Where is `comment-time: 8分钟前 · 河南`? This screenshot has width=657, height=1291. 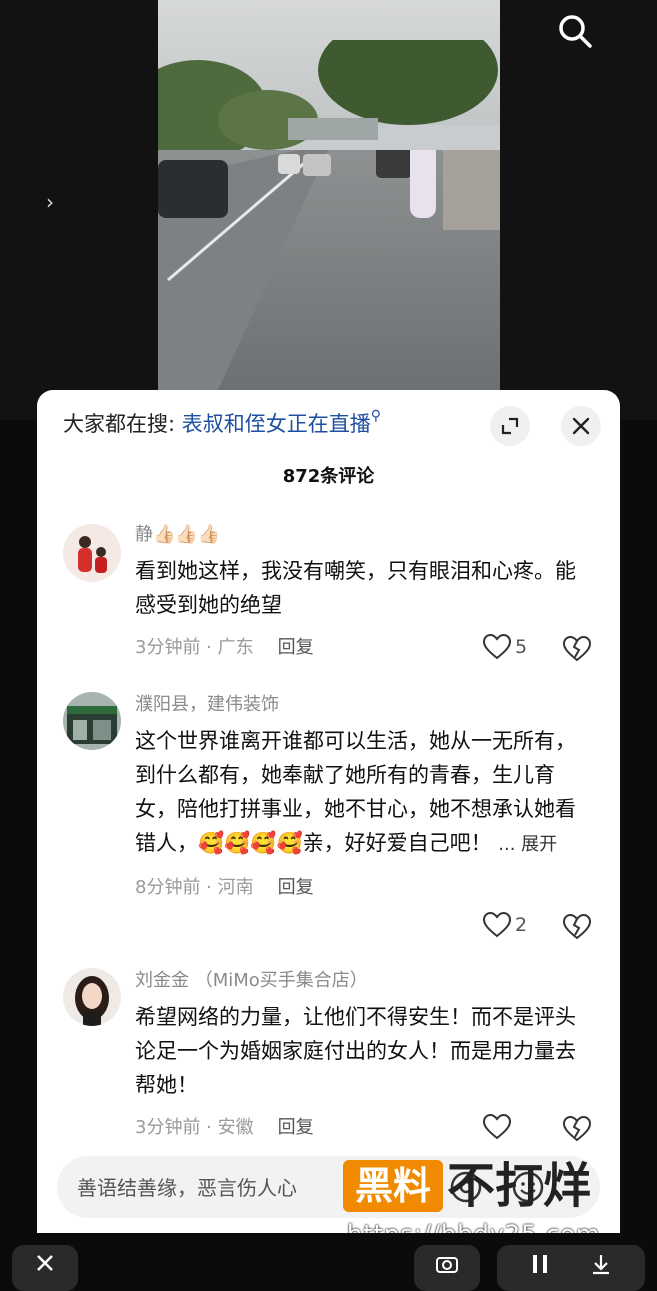 comment-time: 8分钟前 · 河南 is located at coordinates (194, 887).